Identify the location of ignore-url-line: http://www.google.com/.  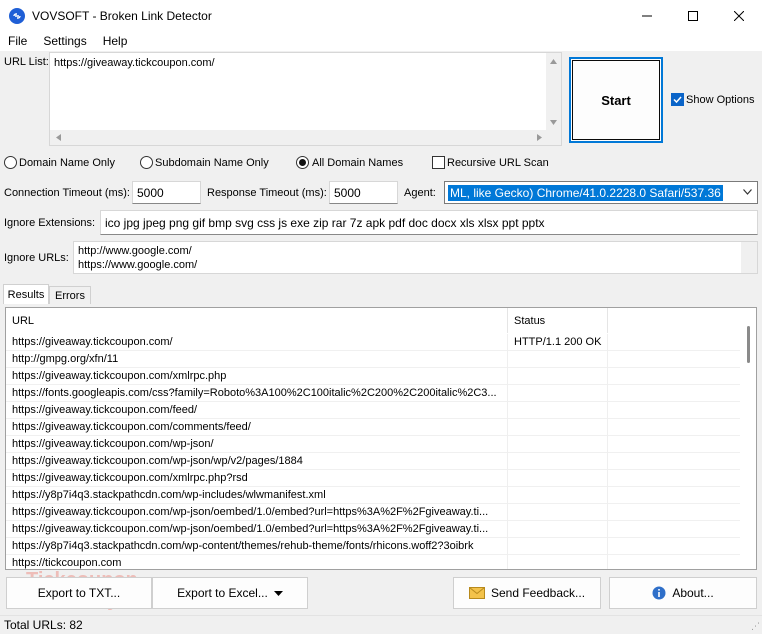
(135, 251).